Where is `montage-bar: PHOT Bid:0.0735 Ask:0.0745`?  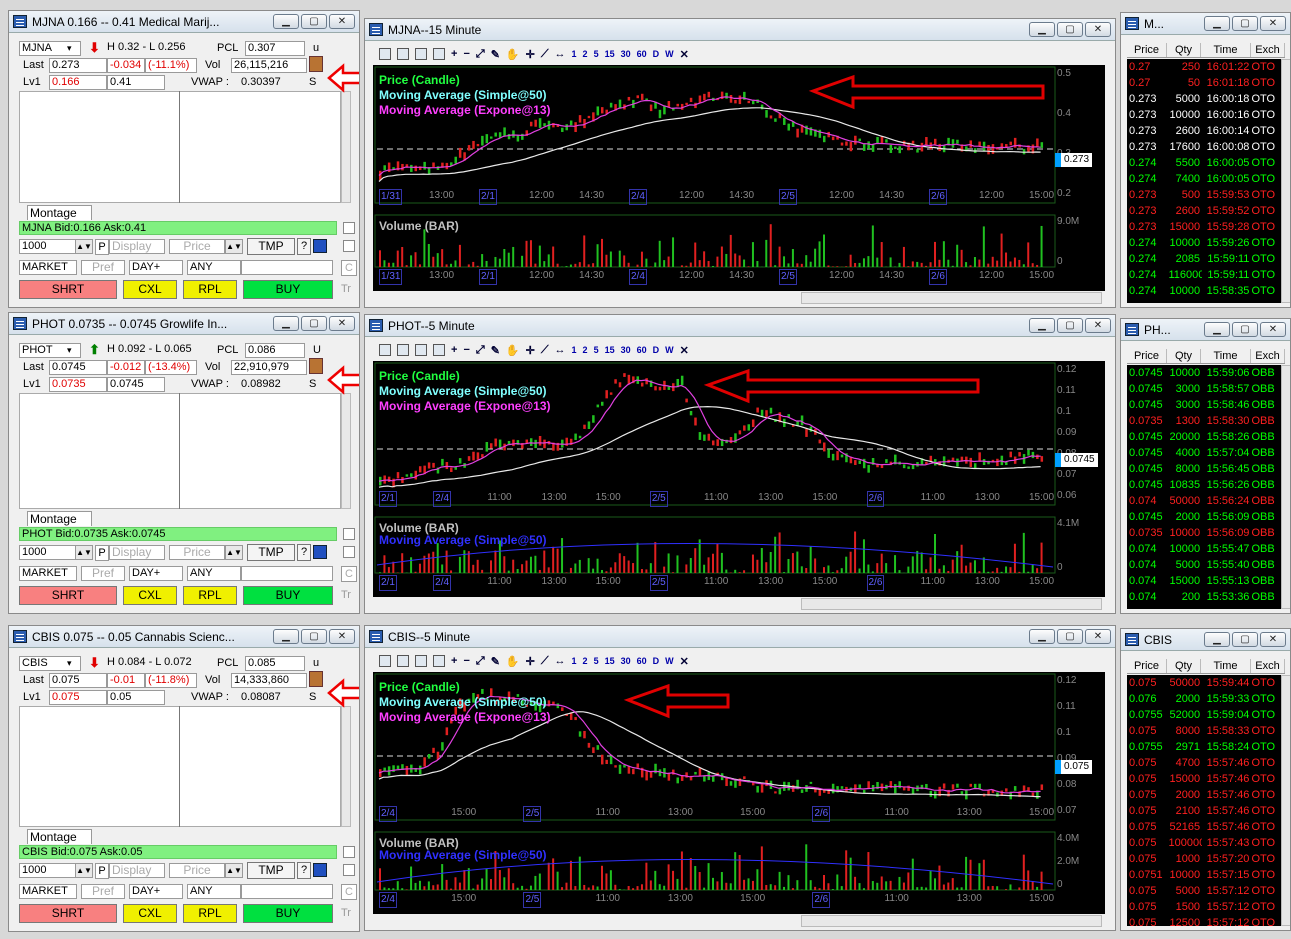 montage-bar: PHOT Bid:0.0735 Ask:0.0745 is located at coordinates (178, 534).